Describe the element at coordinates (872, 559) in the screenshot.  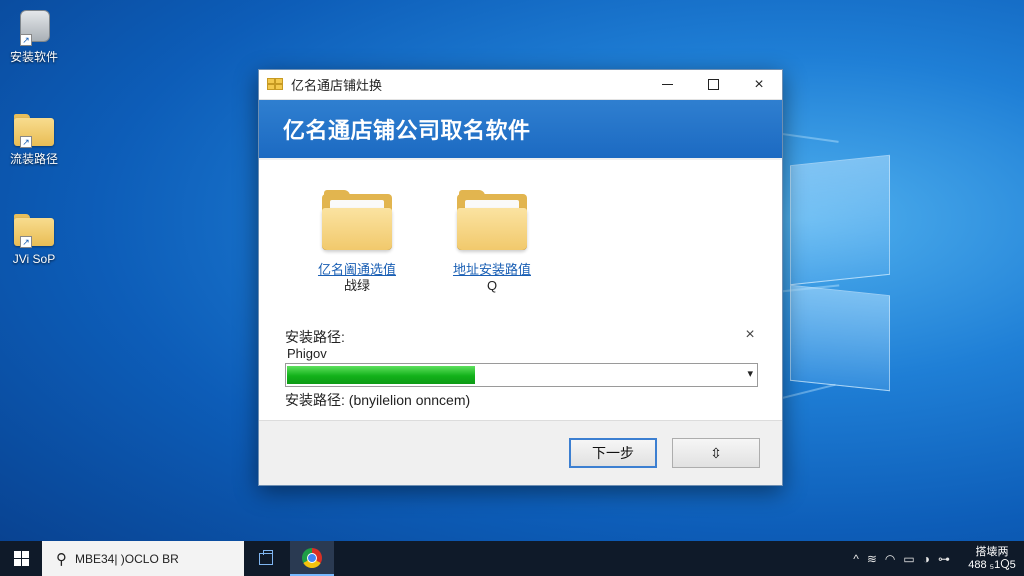
I see `network-icon: ≋` at that location.